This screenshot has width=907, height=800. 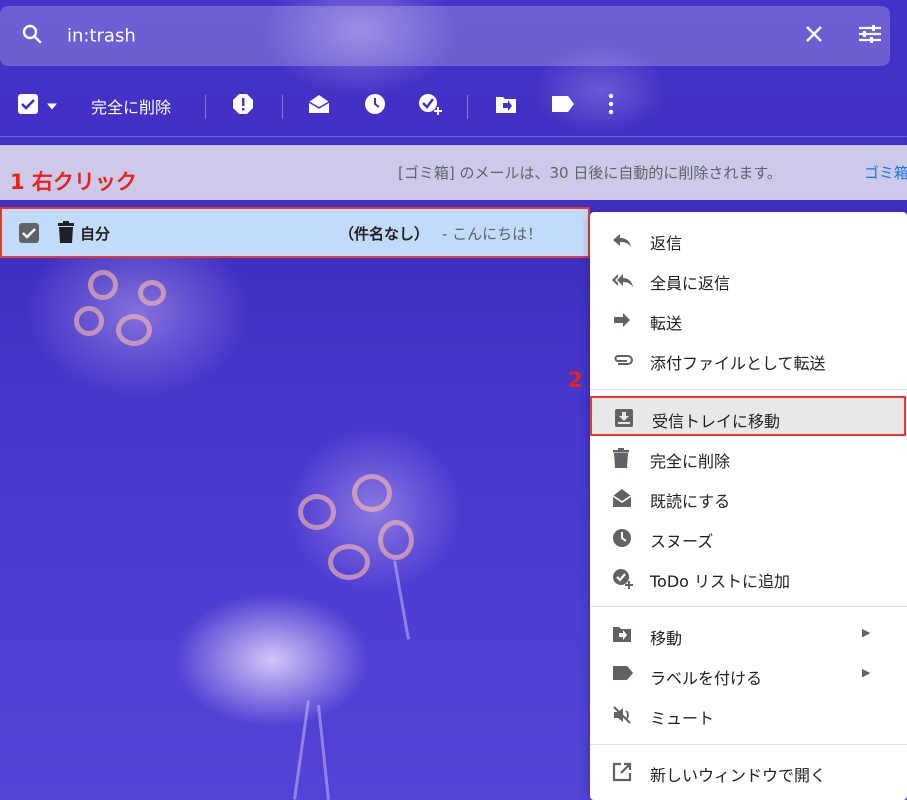 I want to click on search-bar: in:trash, so click(x=445, y=36).